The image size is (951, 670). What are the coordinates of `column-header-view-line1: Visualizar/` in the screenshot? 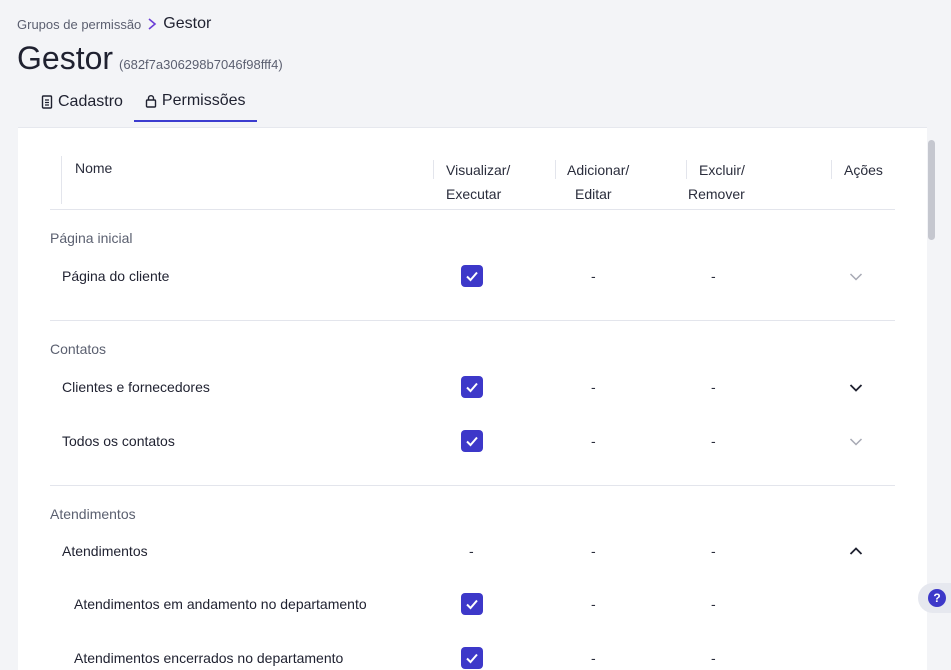 It's located at (478, 170).